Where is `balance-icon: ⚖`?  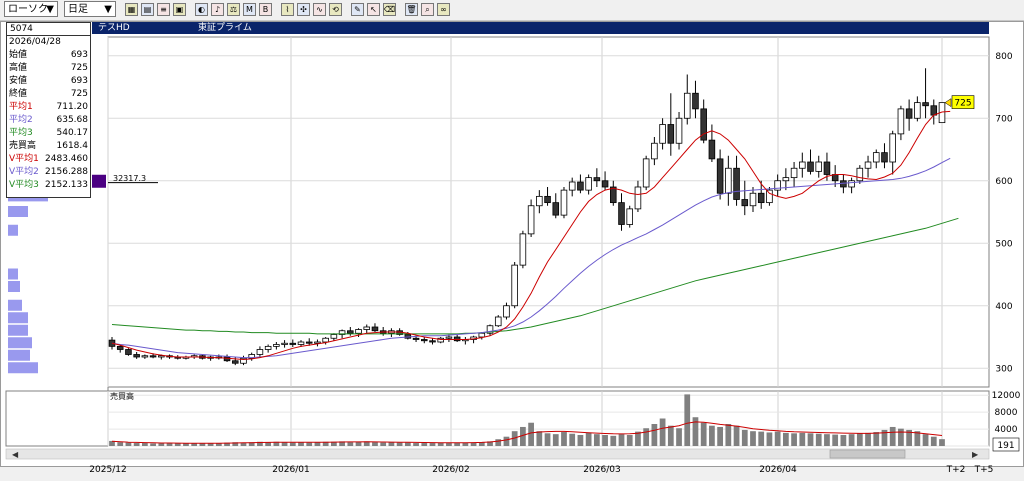
balance-icon: ⚖ is located at coordinates (233, 9).